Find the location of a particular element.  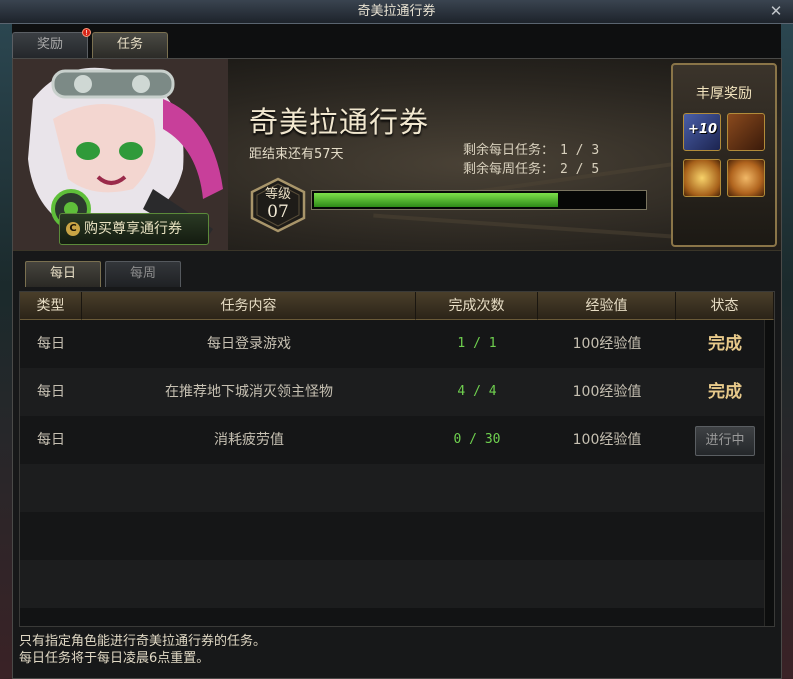

pass-title: 奇美拉通行券 is located at coordinates (339, 122).